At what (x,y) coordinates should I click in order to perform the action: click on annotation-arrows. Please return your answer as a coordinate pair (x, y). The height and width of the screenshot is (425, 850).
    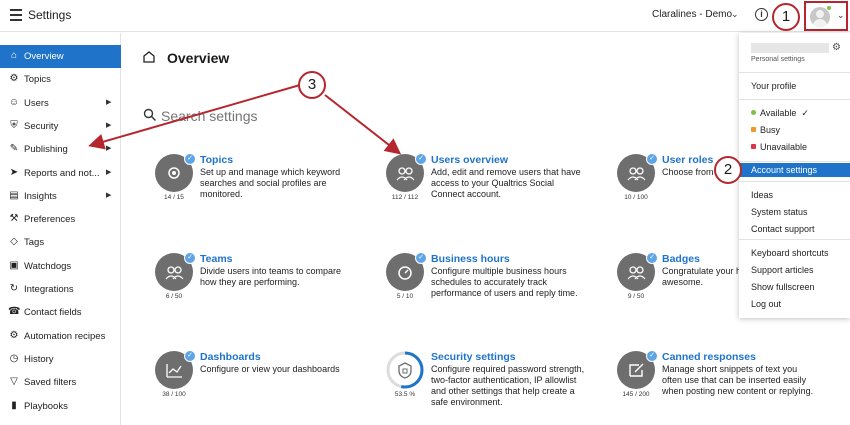
    Looking at the image, I should click on (245, 119).